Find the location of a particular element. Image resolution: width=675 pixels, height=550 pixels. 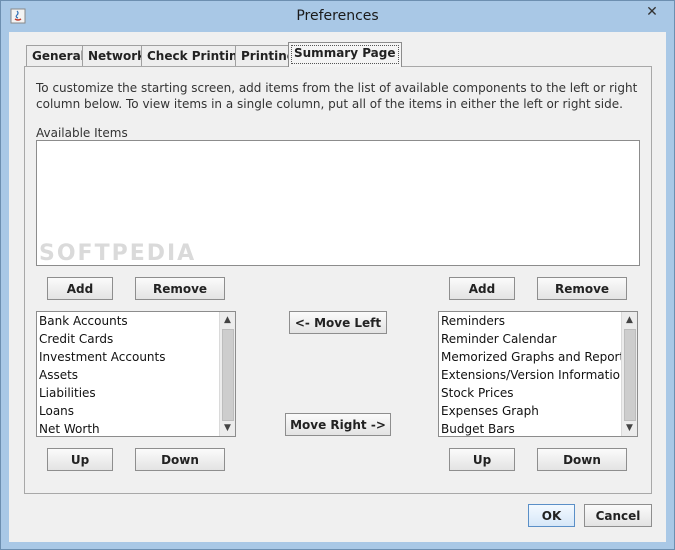

right-up-button: Up is located at coordinates (482, 459).